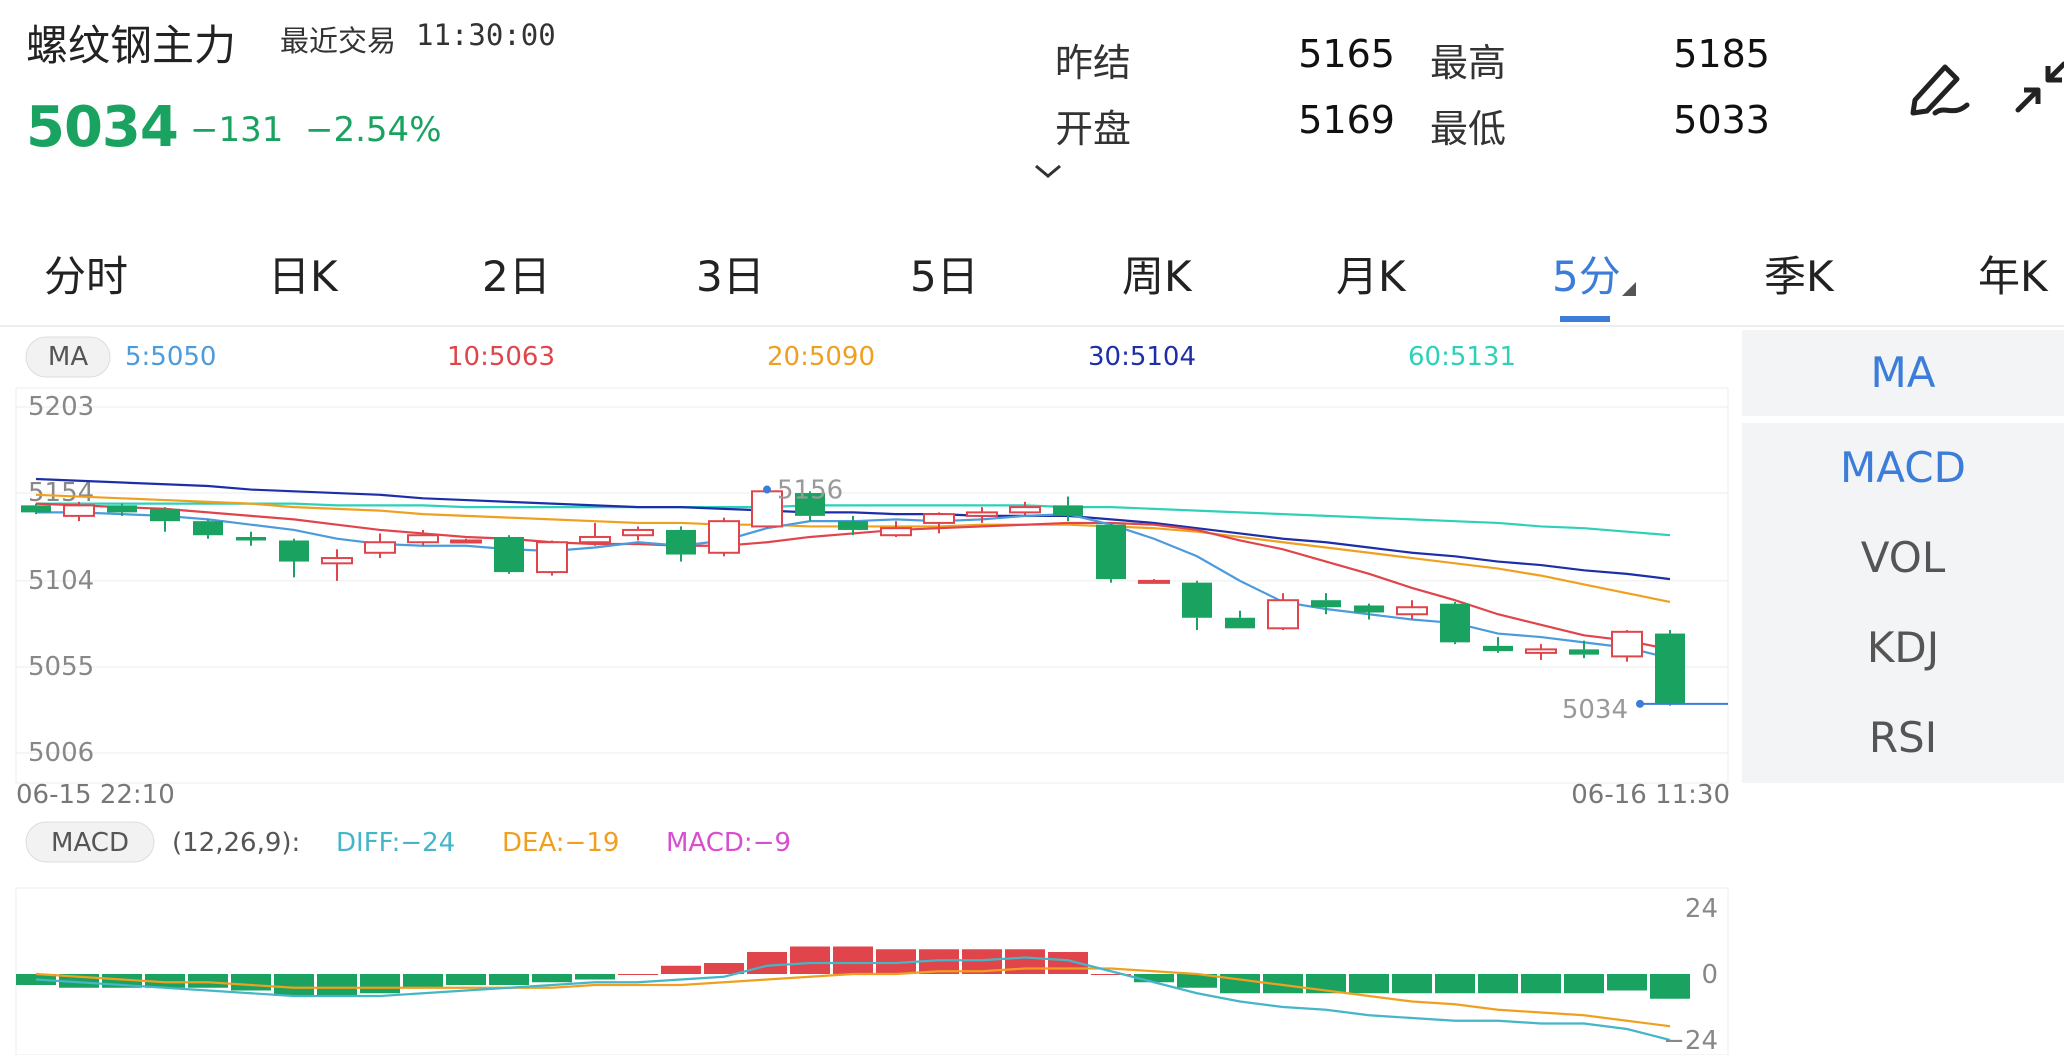 This screenshot has width=2064, height=1055. What do you see at coordinates (2013, 273) in the screenshot?
I see `tab-year-k: 年K` at bounding box center [2013, 273].